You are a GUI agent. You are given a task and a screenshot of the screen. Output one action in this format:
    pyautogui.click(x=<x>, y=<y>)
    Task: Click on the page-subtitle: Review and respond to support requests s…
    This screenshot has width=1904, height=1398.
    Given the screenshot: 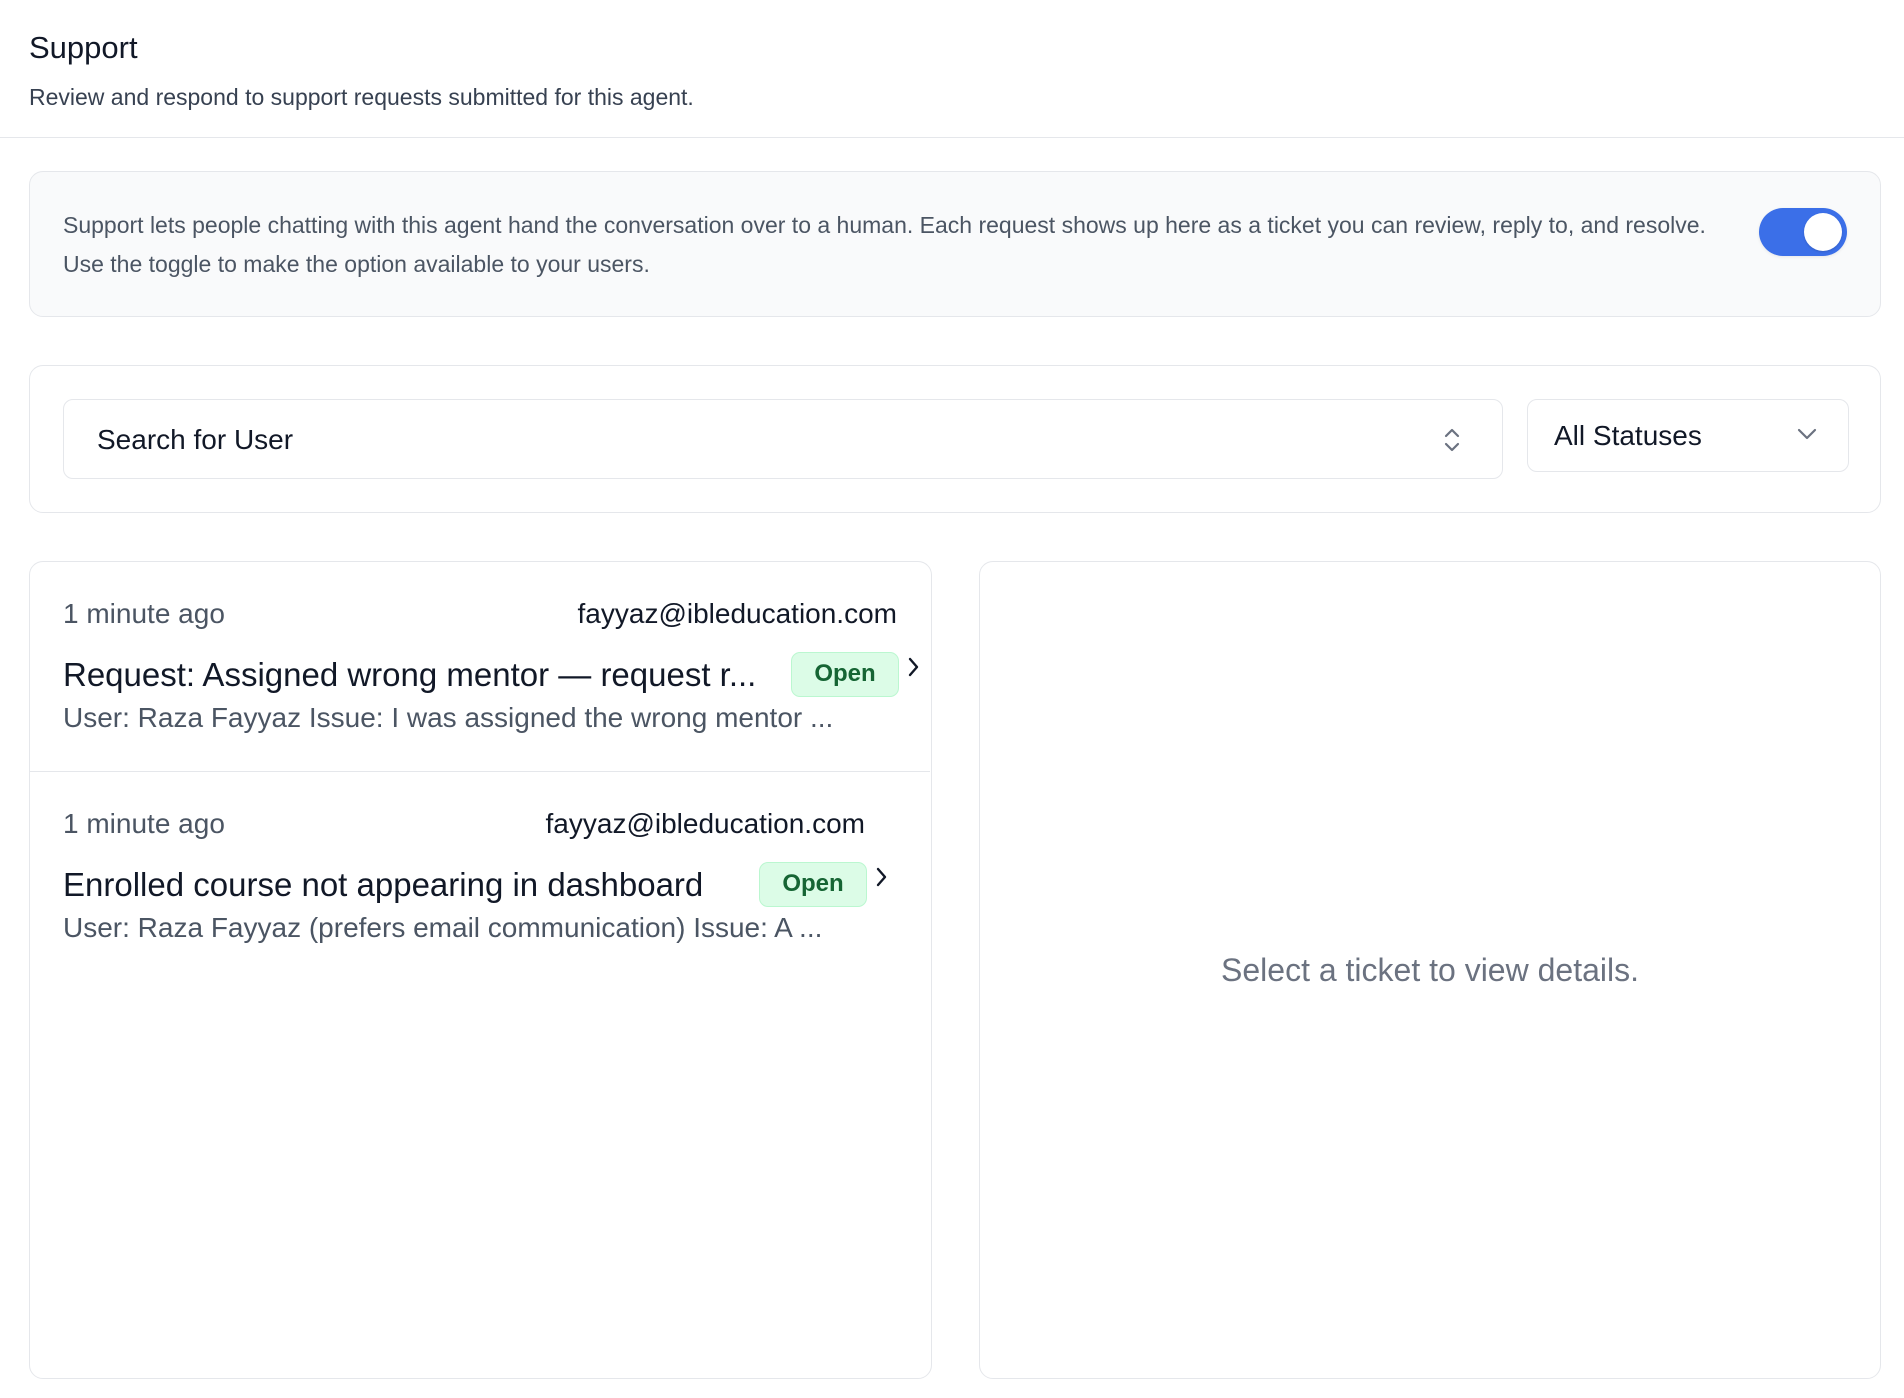 What is the action you would take?
    pyautogui.click(x=361, y=97)
    